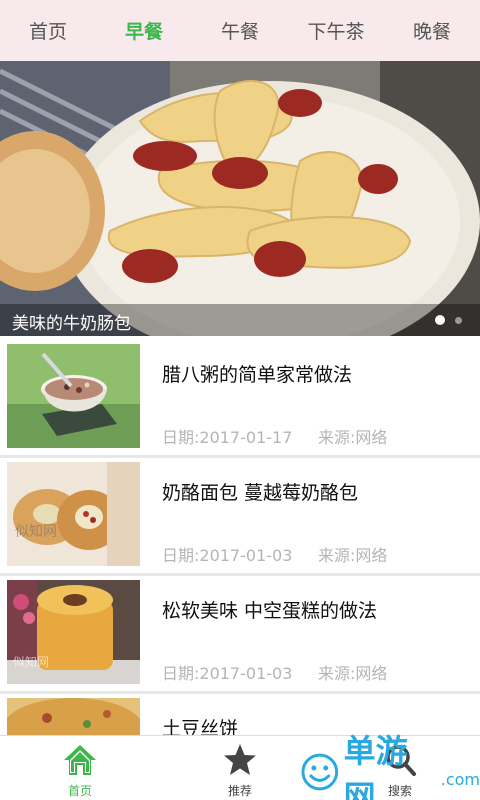  Describe the element at coordinates (48, 30) in the screenshot. I see `tab-home: 首页` at that location.